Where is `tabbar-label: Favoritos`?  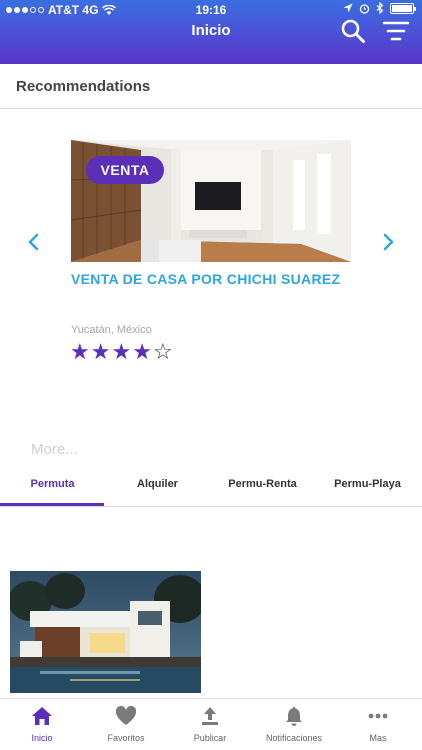
tabbar-label: Favoritos is located at coordinates (126, 738).